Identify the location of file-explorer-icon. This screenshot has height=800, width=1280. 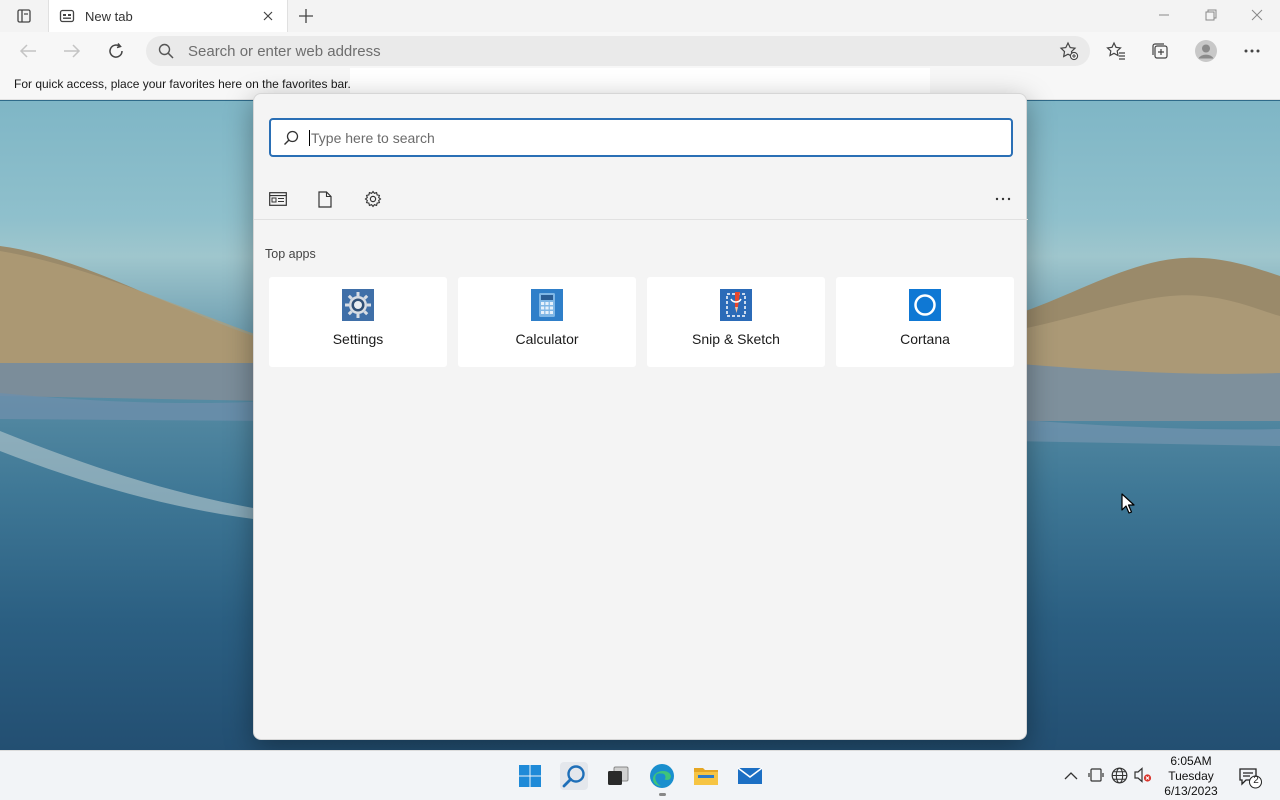
(706, 776).